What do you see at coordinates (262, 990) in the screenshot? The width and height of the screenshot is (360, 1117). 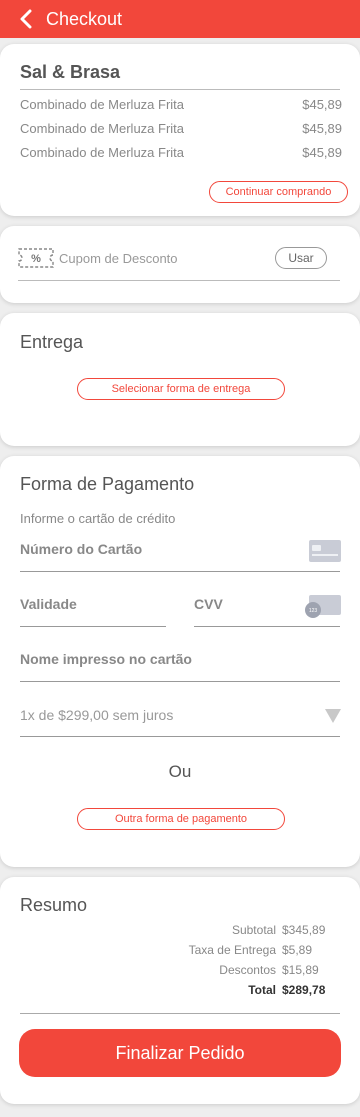 I see `total-label: Total` at bounding box center [262, 990].